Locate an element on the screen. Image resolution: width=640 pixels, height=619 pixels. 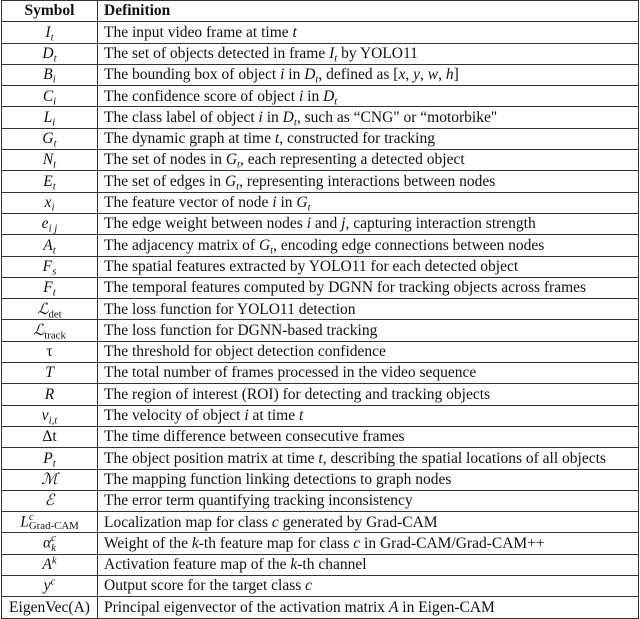
symbol-cell: αck is located at coordinates (49, 543).